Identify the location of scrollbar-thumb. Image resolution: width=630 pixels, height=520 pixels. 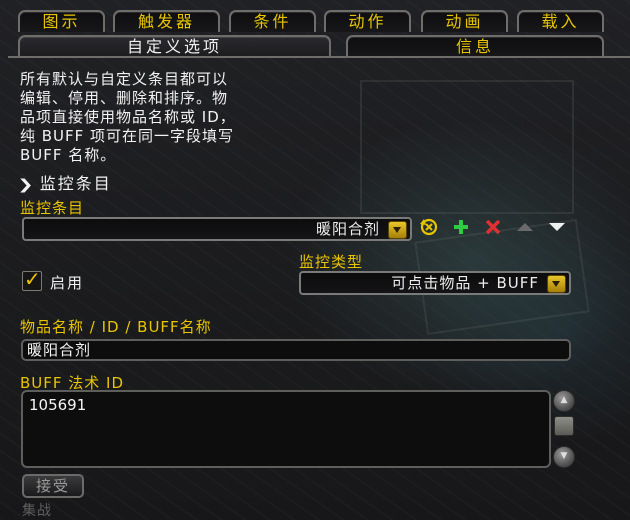
(564, 426).